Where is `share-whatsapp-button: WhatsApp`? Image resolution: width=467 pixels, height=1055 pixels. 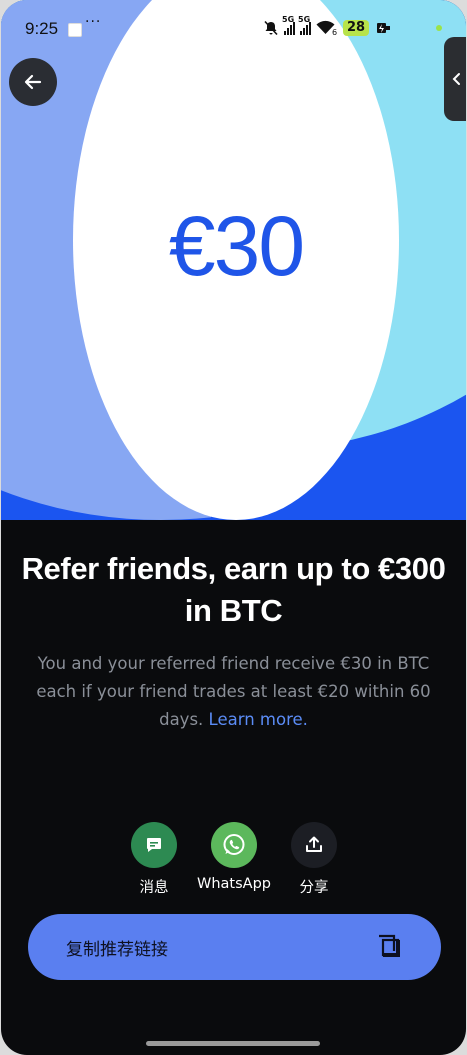
share-whatsapp-button: WhatsApp is located at coordinates (234, 857).